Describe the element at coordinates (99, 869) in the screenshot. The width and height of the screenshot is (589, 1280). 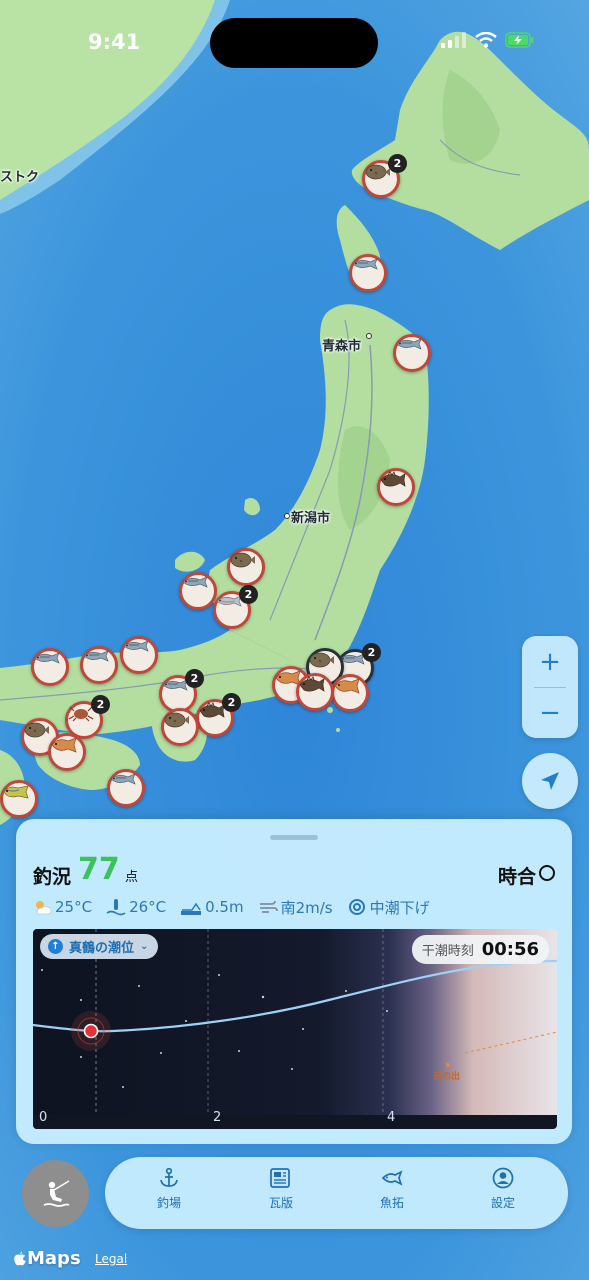
I see `condition-score: 77` at that location.